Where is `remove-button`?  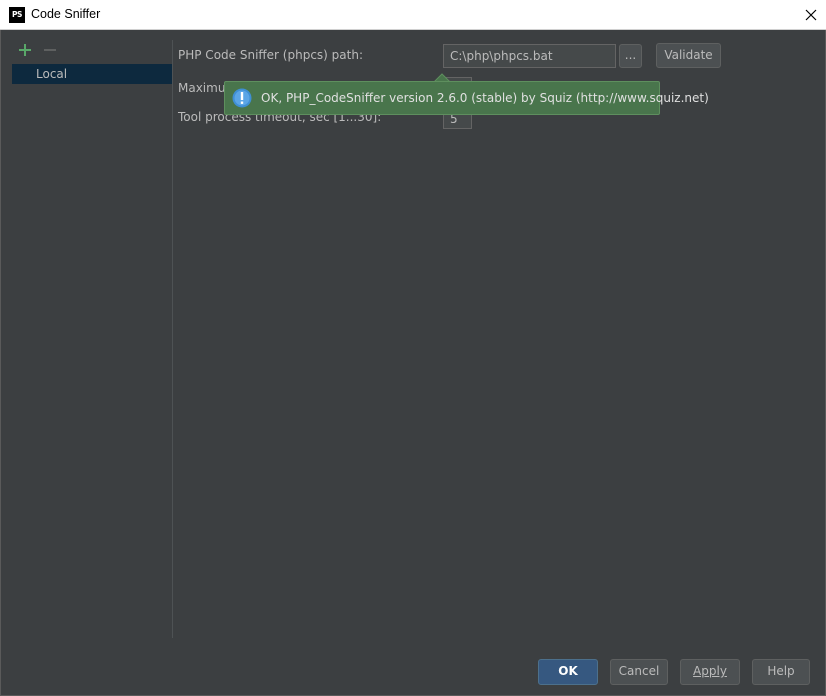
remove-button is located at coordinates (50, 50).